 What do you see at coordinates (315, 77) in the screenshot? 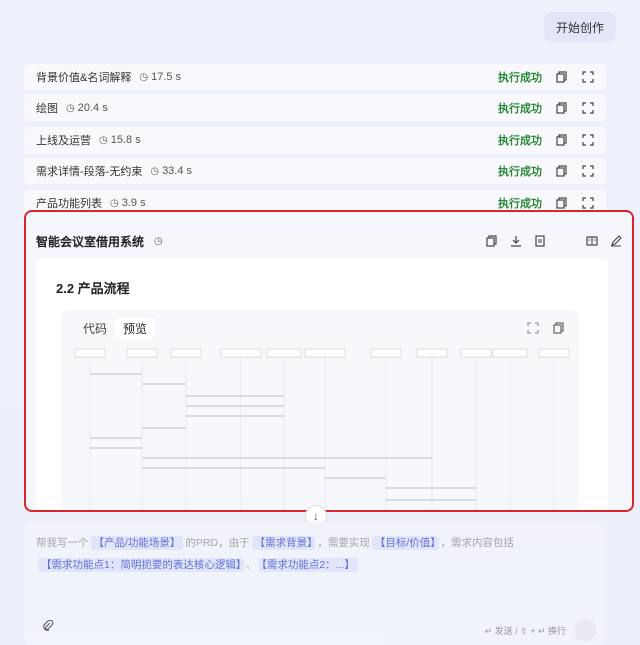
I see `task-row: 背景价值&名词解释 ◷ 17.5 s 执行成功` at bounding box center [315, 77].